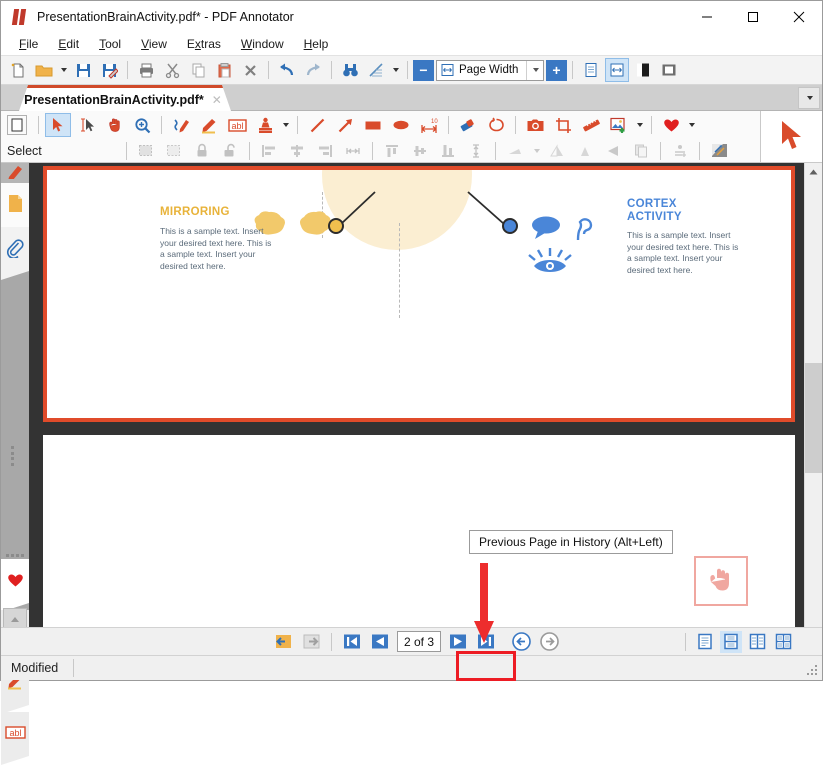  What do you see at coordinates (556, 70) in the screenshot?
I see `zoom-in-button: +` at bounding box center [556, 70].